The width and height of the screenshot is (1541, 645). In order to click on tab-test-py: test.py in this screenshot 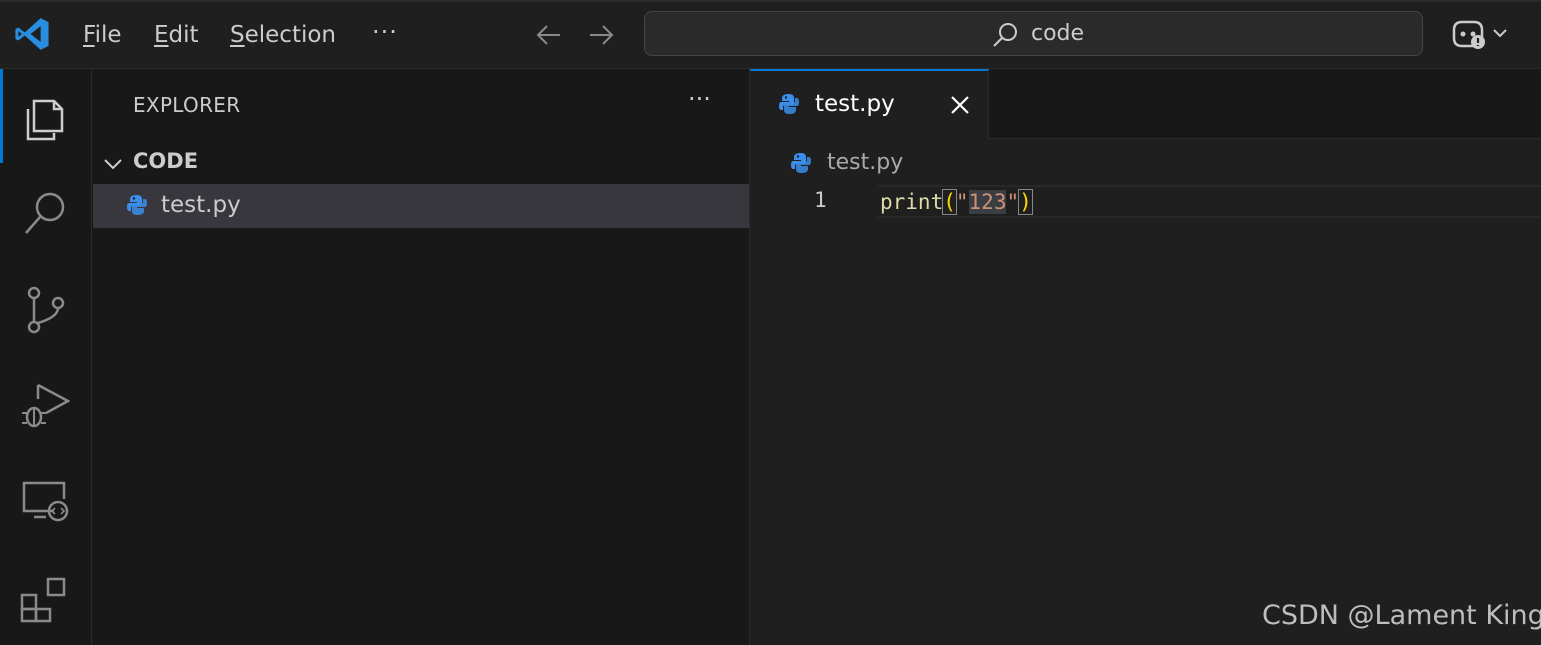, I will do `click(869, 104)`.